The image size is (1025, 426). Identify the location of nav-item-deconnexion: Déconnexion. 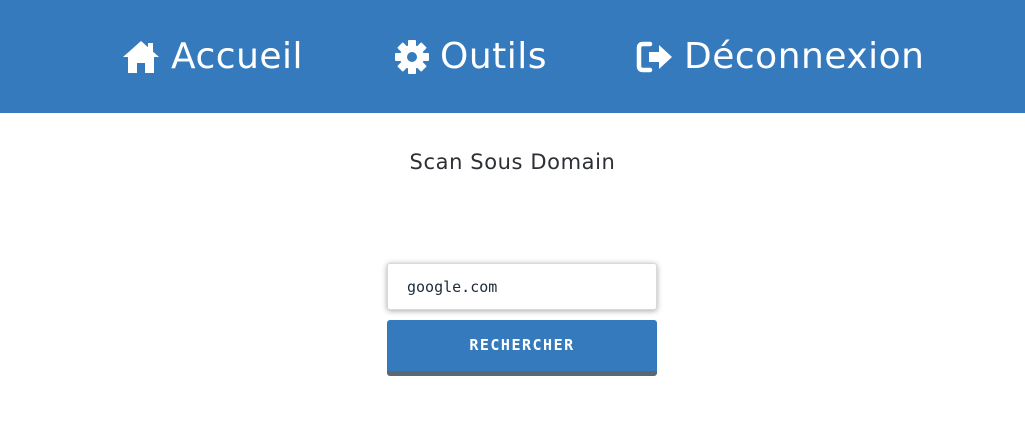
(780, 57).